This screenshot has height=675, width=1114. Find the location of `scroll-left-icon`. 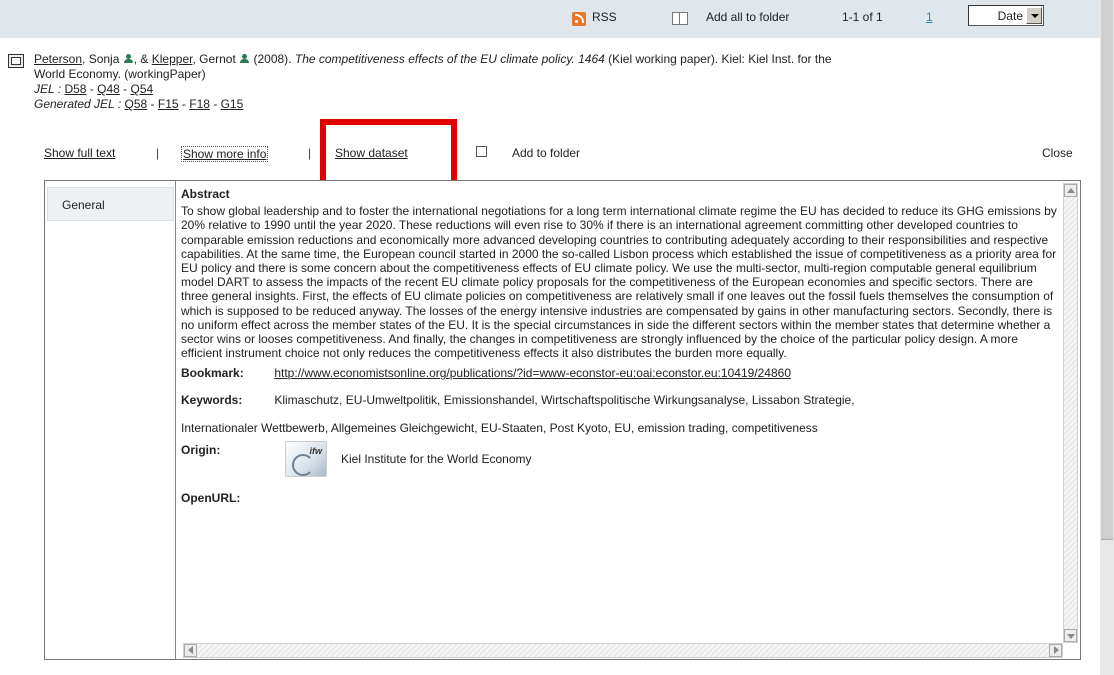

scroll-left-icon is located at coordinates (190, 650).